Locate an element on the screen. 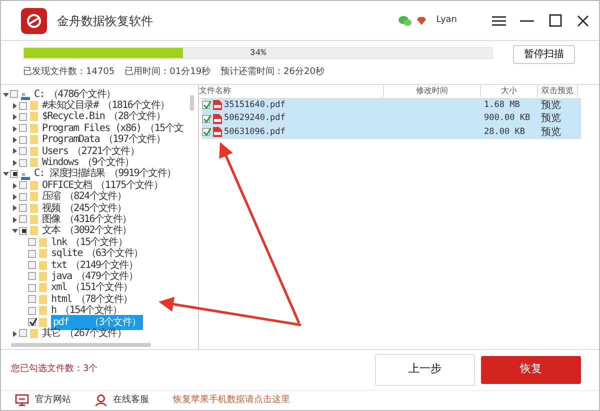 Image resolution: width=600 pixels, height=411 pixels. monitor-icon is located at coordinates (22, 400).